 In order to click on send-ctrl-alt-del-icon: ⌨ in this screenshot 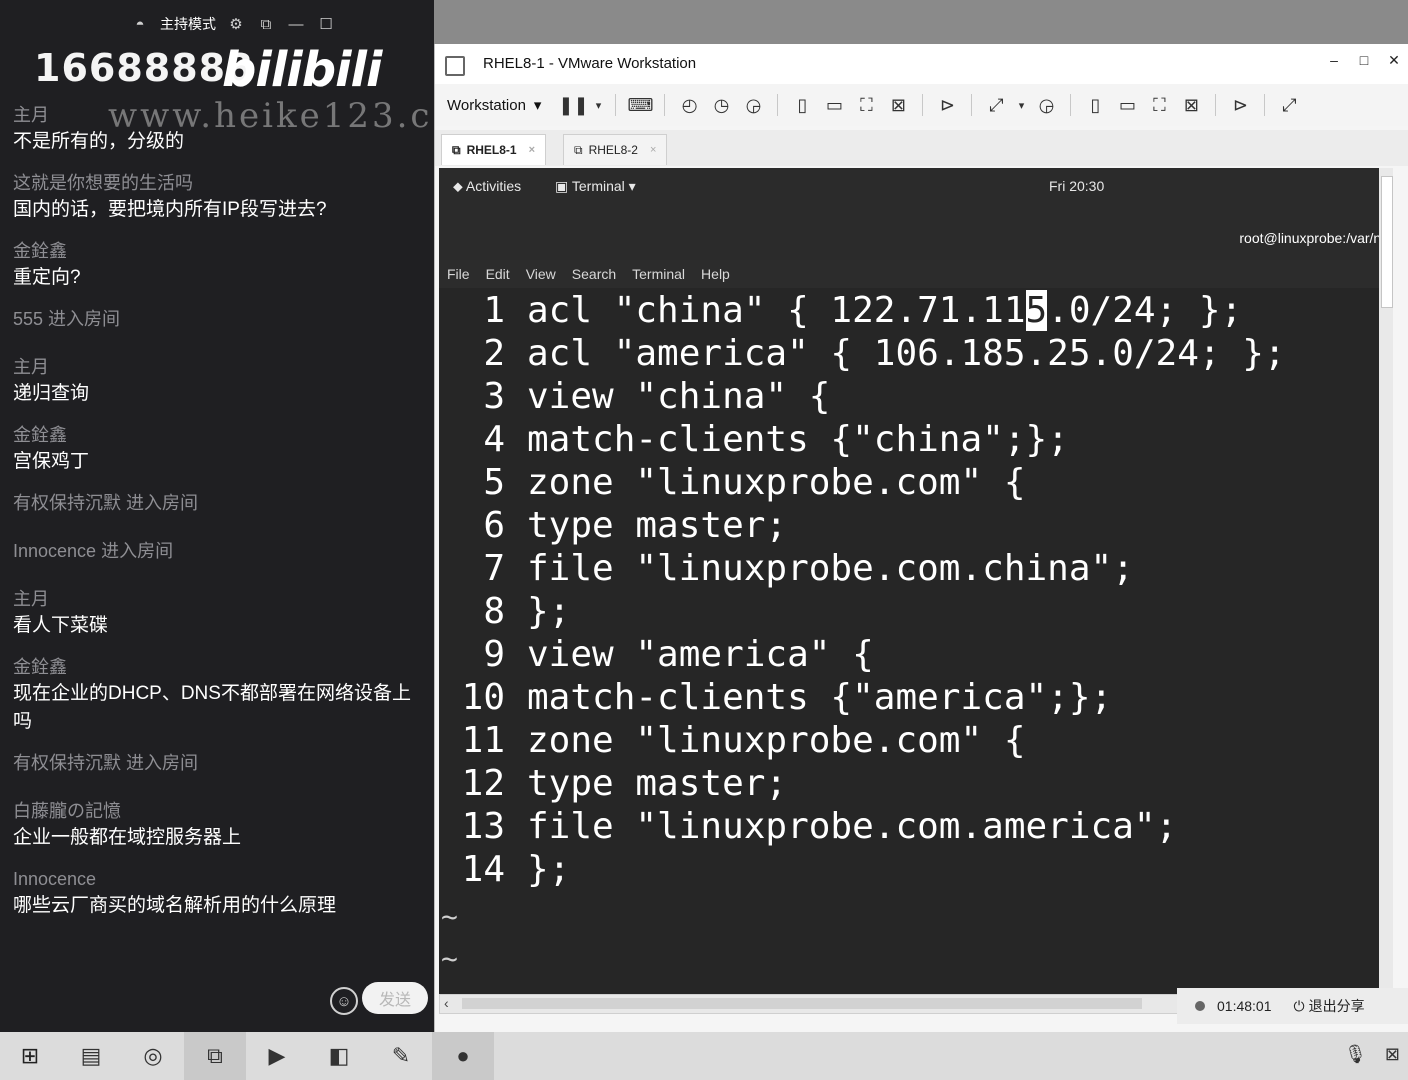, I will do `click(640, 105)`.